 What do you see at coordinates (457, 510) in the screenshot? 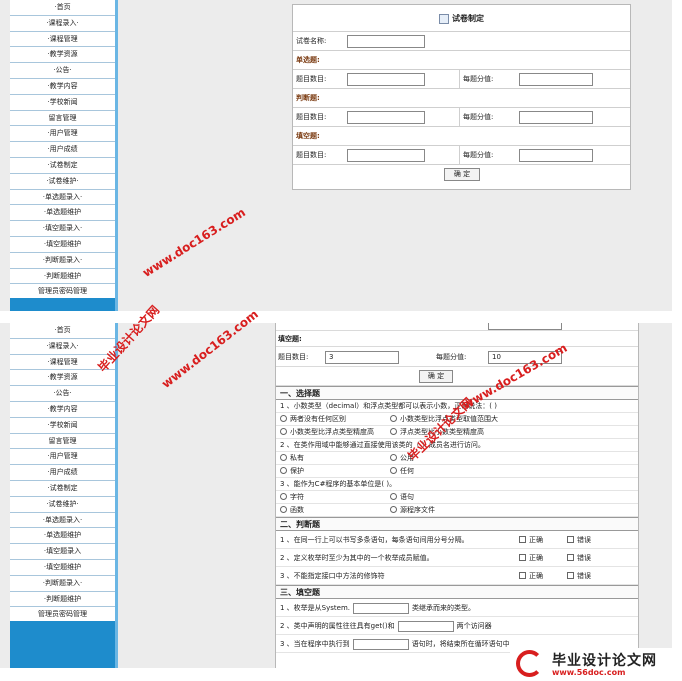
I see `q3-options-row-2: 函数 源程序文件` at bounding box center [457, 510].